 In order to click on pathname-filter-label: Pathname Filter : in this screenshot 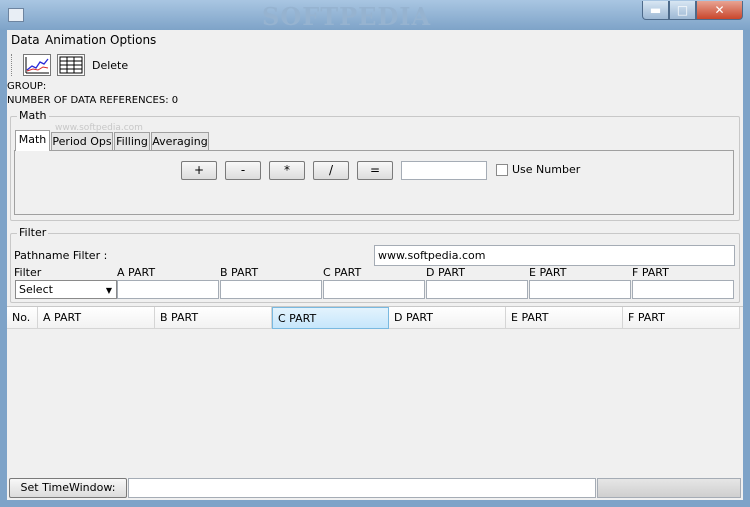, I will do `click(61, 255)`.